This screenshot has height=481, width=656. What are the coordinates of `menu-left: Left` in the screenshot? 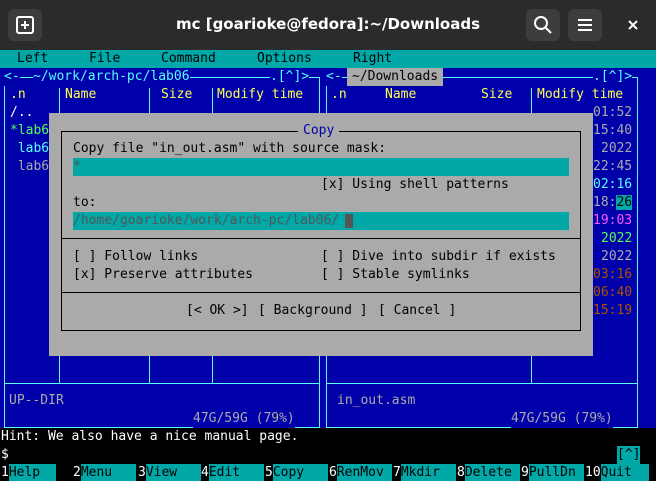 It's located at (32, 59).